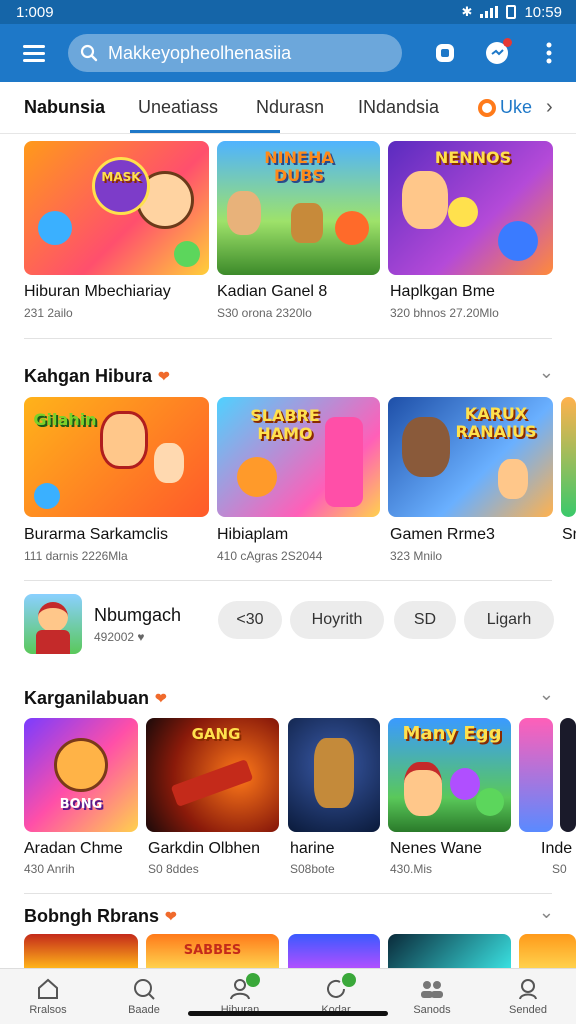 This screenshot has height=1024, width=576. What do you see at coordinates (270, 556) in the screenshot?
I see `game-meta: 410 cAgras 2S2044` at bounding box center [270, 556].